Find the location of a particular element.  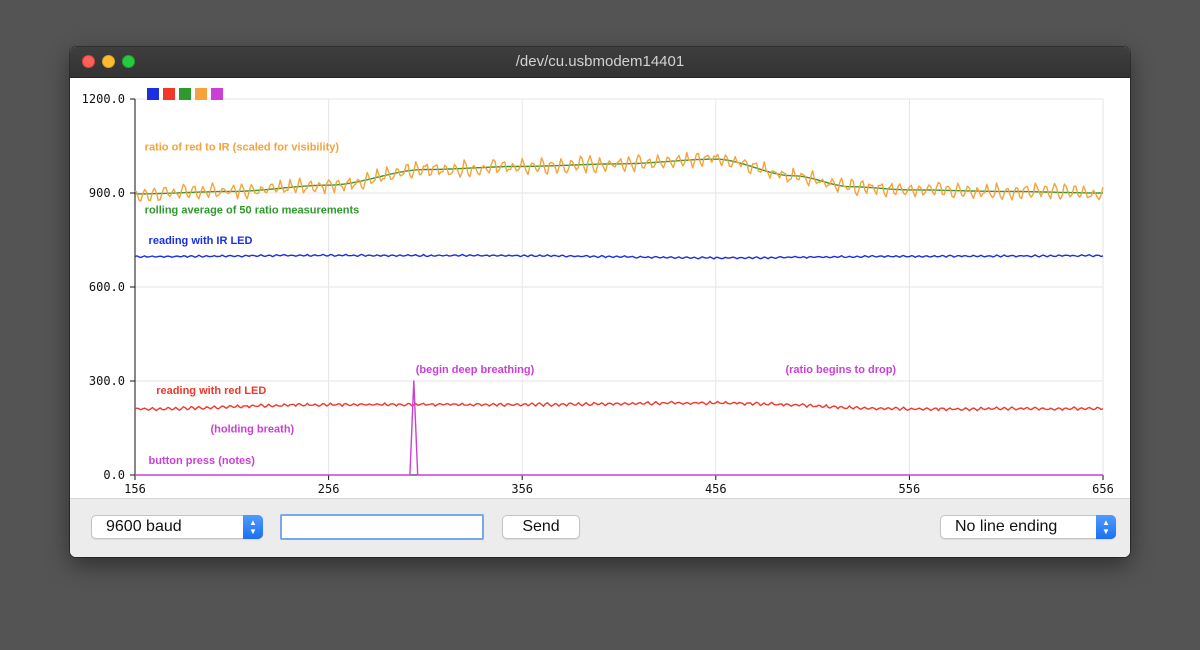

annotation-label: (holding breath) is located at coordinates (253, 430).